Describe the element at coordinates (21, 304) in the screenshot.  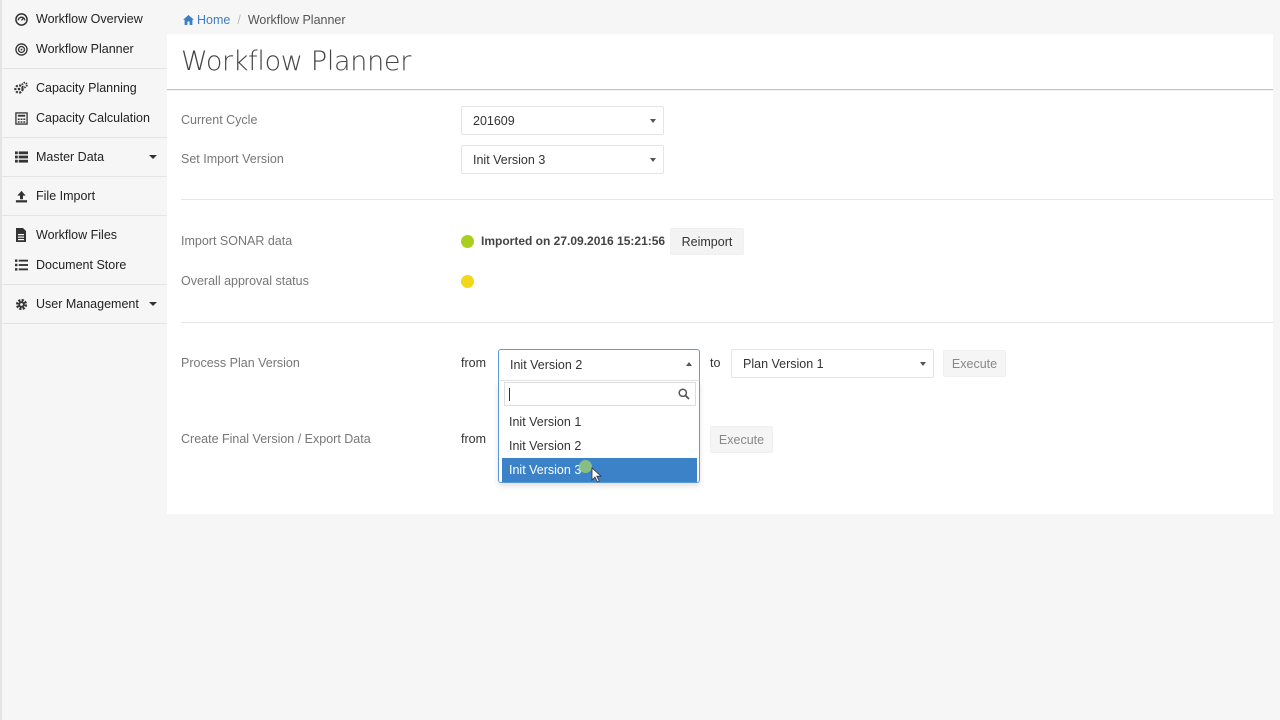
I see `gear-icon` at that location.